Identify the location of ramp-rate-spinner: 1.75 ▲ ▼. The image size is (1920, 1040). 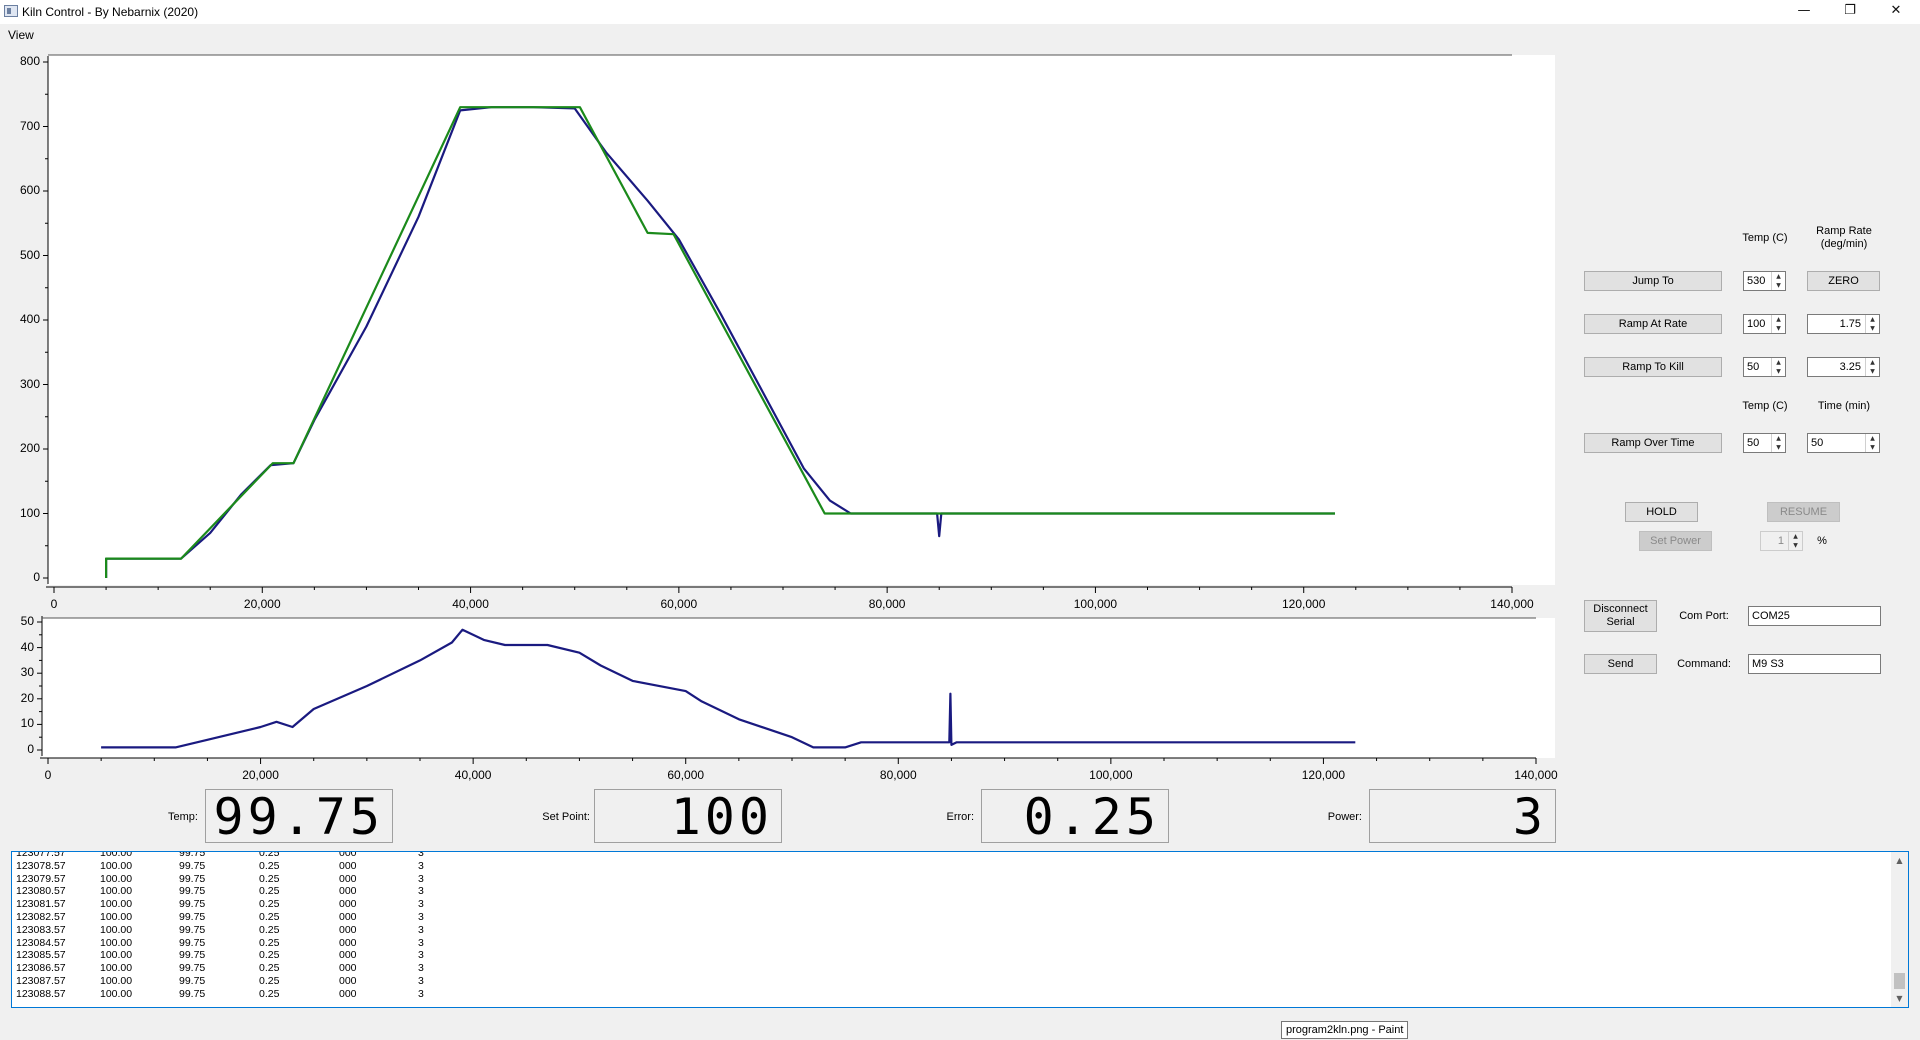
(1843, 324).